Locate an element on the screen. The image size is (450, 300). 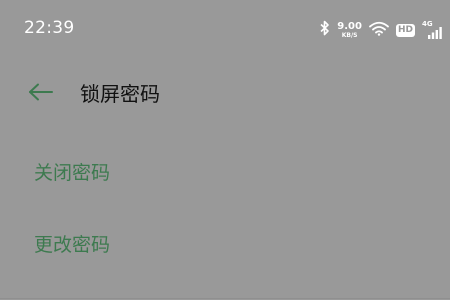
network-speed-unit: KB/S is located at coordinates (349, 35).